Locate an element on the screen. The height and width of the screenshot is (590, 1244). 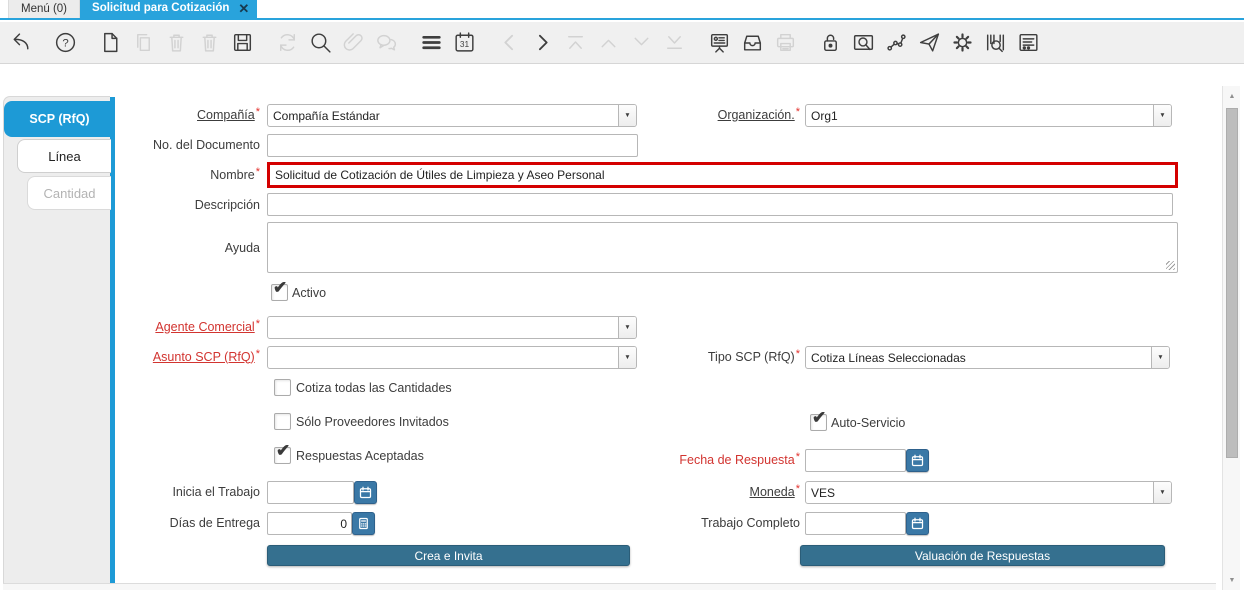
tipo-scp-dropdown: Cotiza Líneas Seleccionadas ▼ is located at coordinates (987, 357).